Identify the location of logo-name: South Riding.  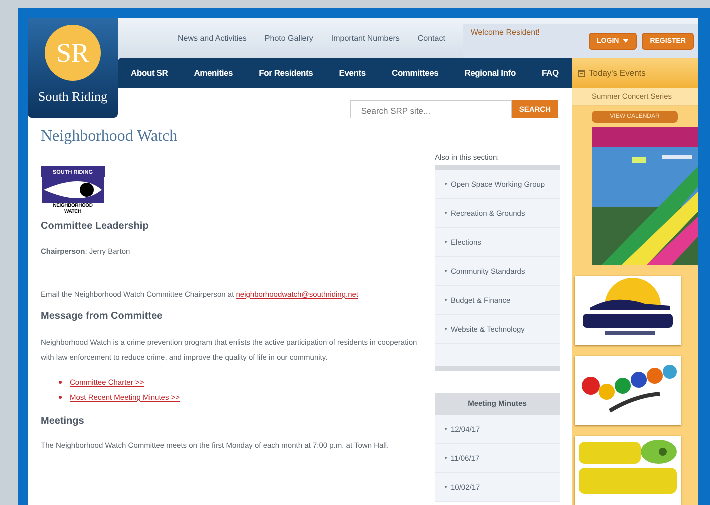
(73, 97).